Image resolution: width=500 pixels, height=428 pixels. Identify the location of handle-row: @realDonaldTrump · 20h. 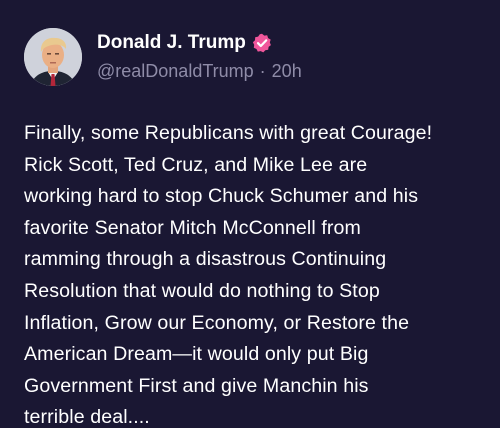
(199, 71).